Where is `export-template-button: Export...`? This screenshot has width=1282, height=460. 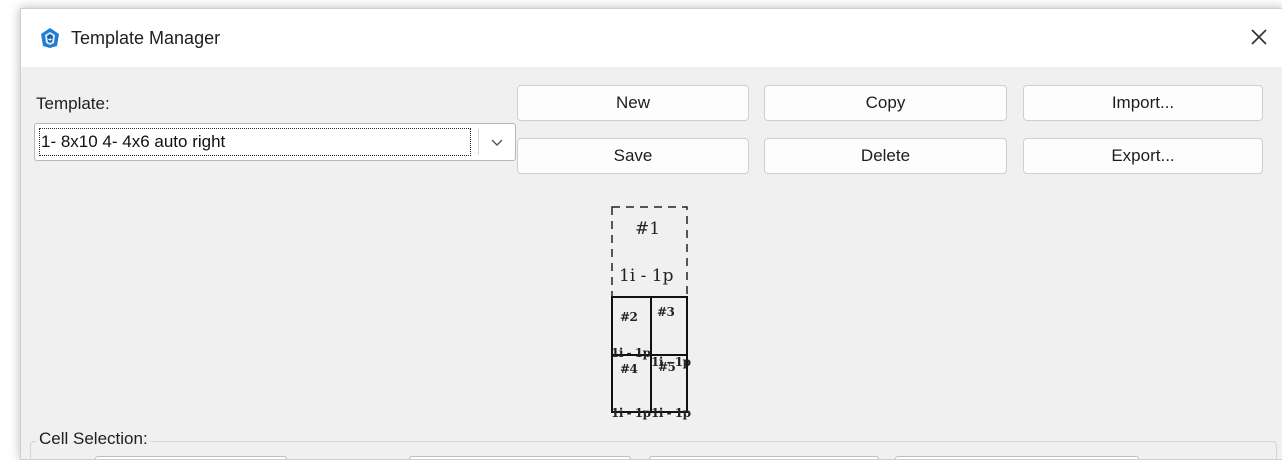
export-template-button: Export... is located at coordinates (1143, 156).